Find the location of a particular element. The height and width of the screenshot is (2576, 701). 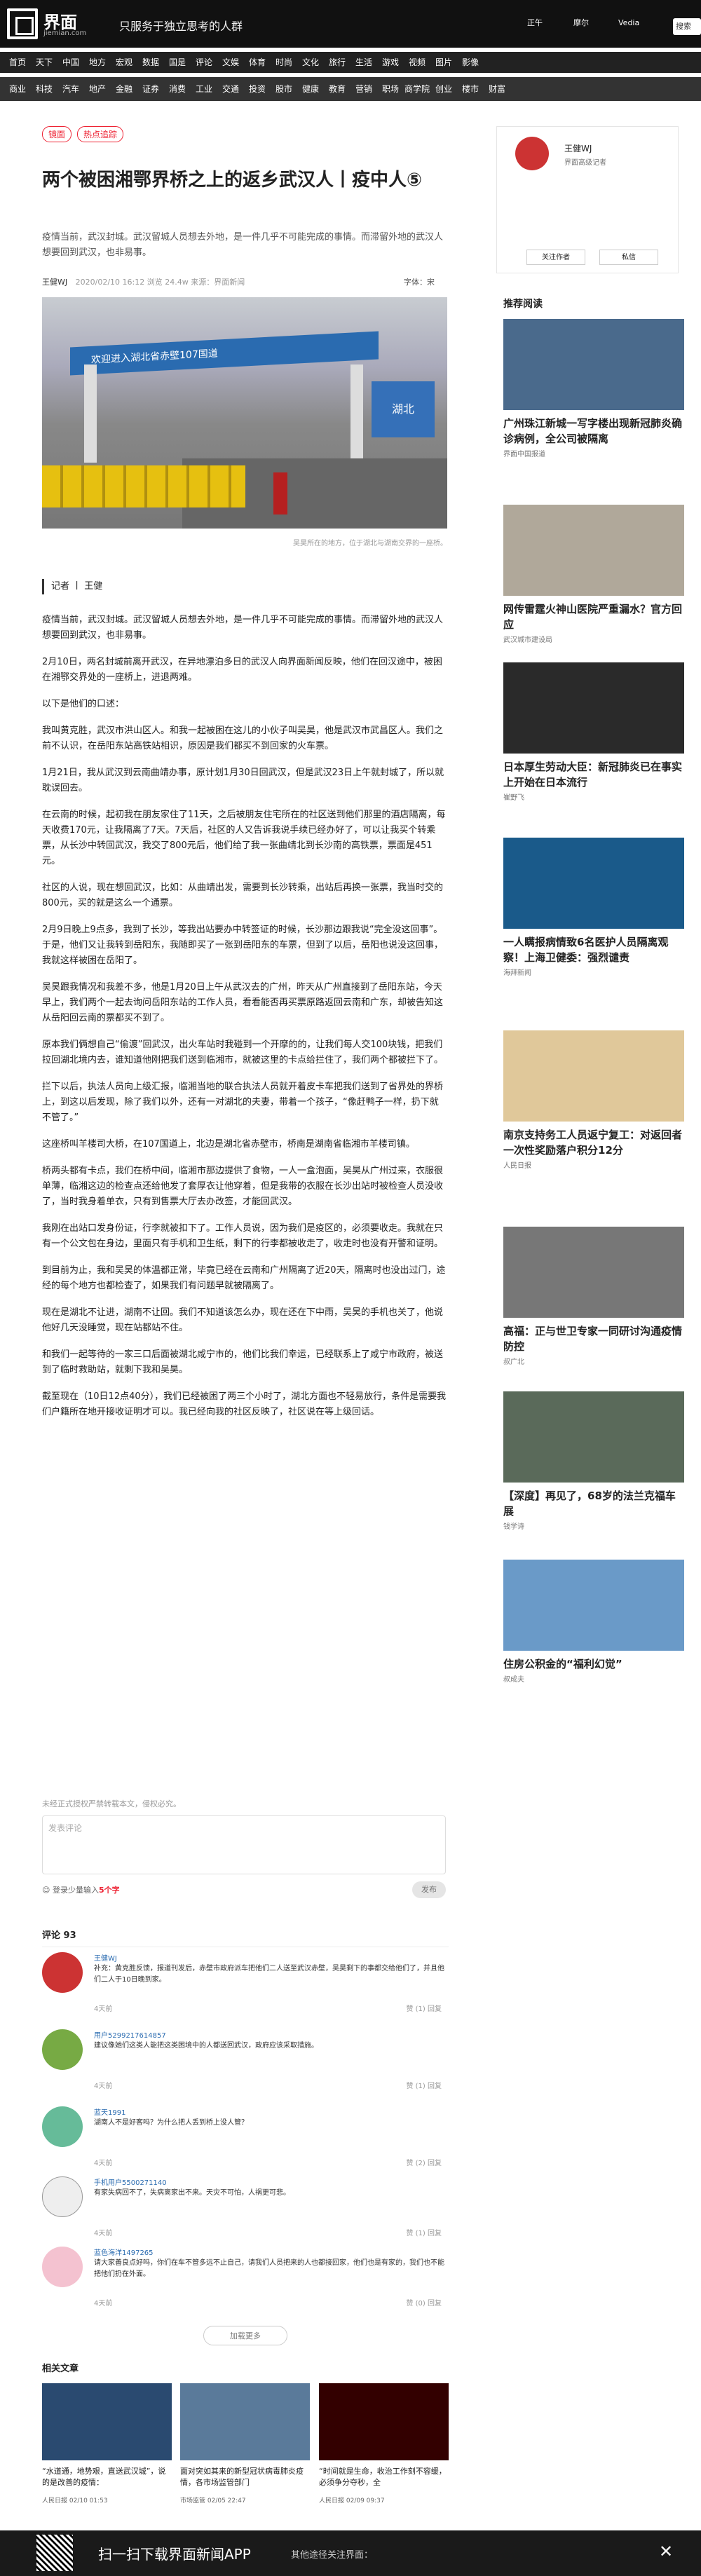

recommend-item: 一人瞒报病情致6名医护人员隔离观察！上海卫健委：强烈谴责 海拜新闻 is located at coordinates (593, 907).